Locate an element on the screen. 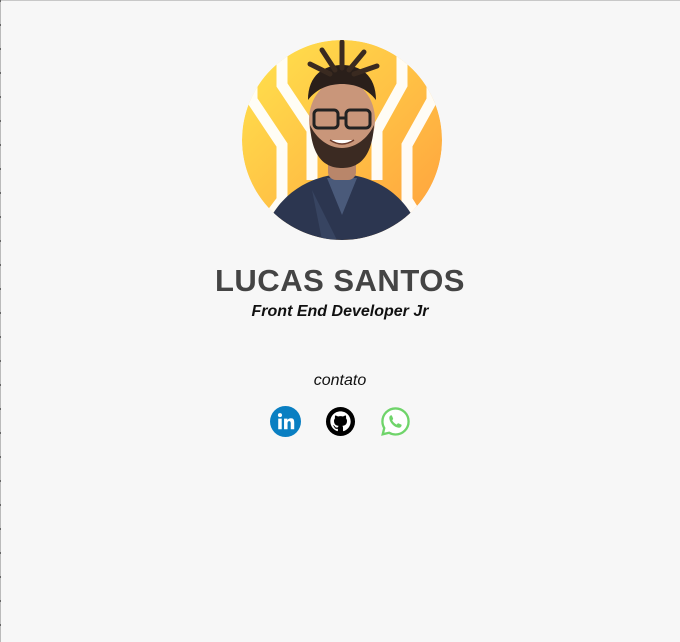 This screenshot has width=680, height=642. github-link is located at coordinates (340, 421).